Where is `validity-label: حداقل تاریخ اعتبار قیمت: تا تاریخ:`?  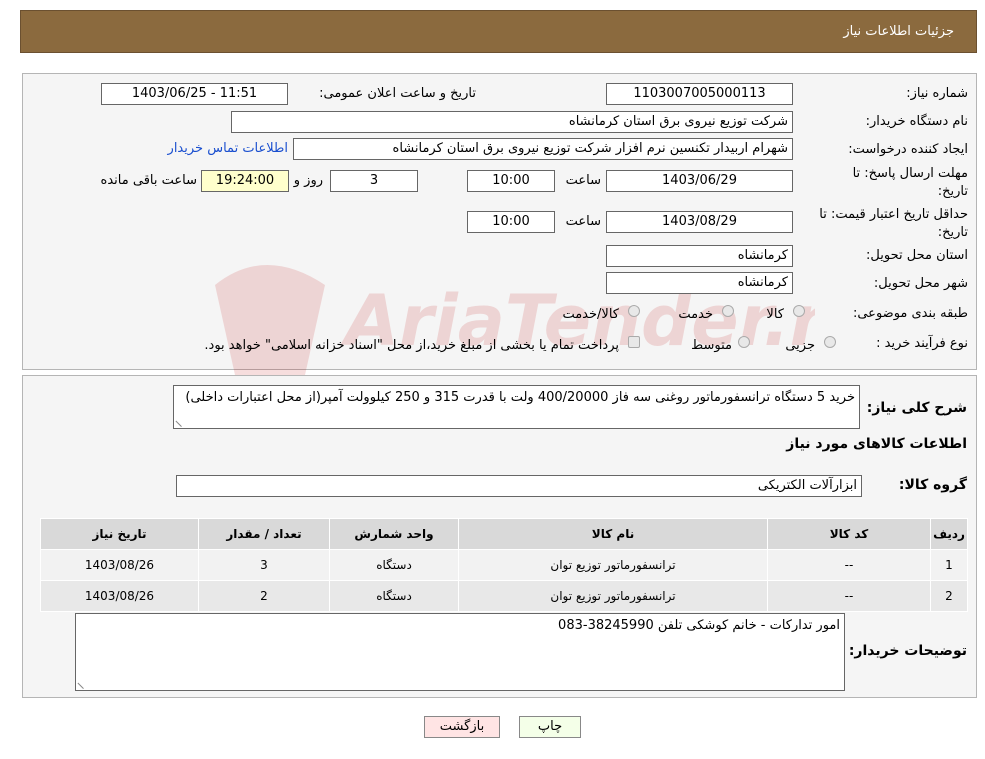 validity-label: حداقل تاریخ اعتبار قیمت: تا تاریخ: is located at coordinates (888, 224).